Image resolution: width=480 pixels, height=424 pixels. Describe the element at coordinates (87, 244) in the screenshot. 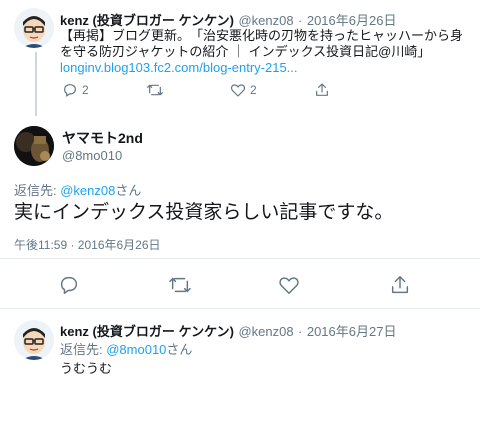

I see `tweet-timestamp: 午後11:59 · 2016年6月26日` at that location.